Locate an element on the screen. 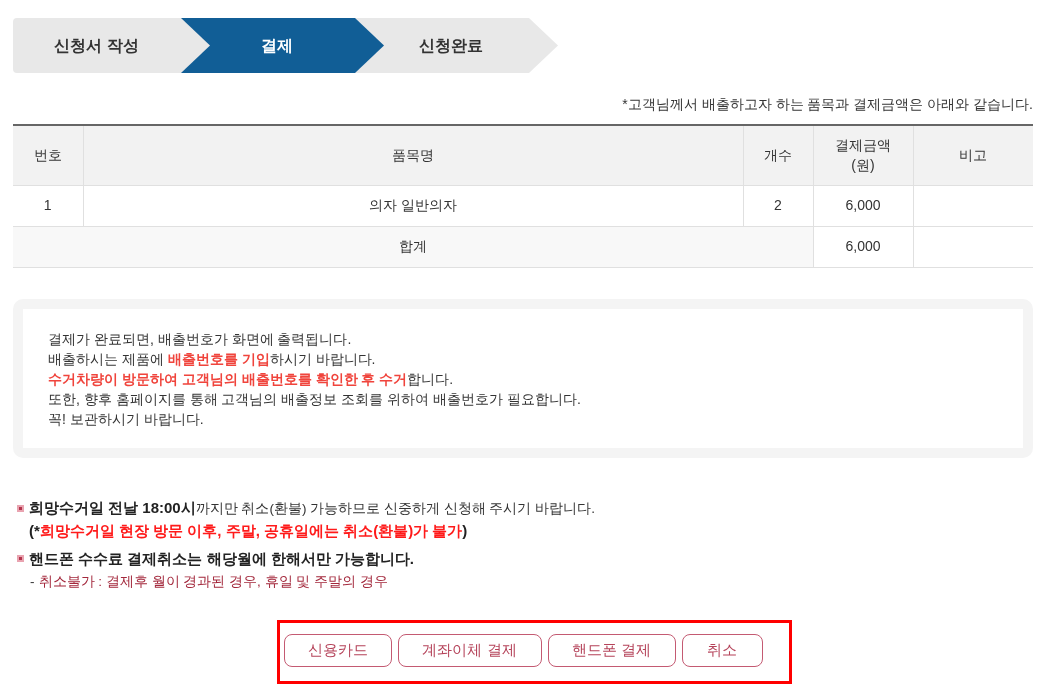  note-text: (*희망수거일 현장 방문 이후, 주말, 공휴일에는 취소(환불)가 불가) is located at coordinates (248, 530).